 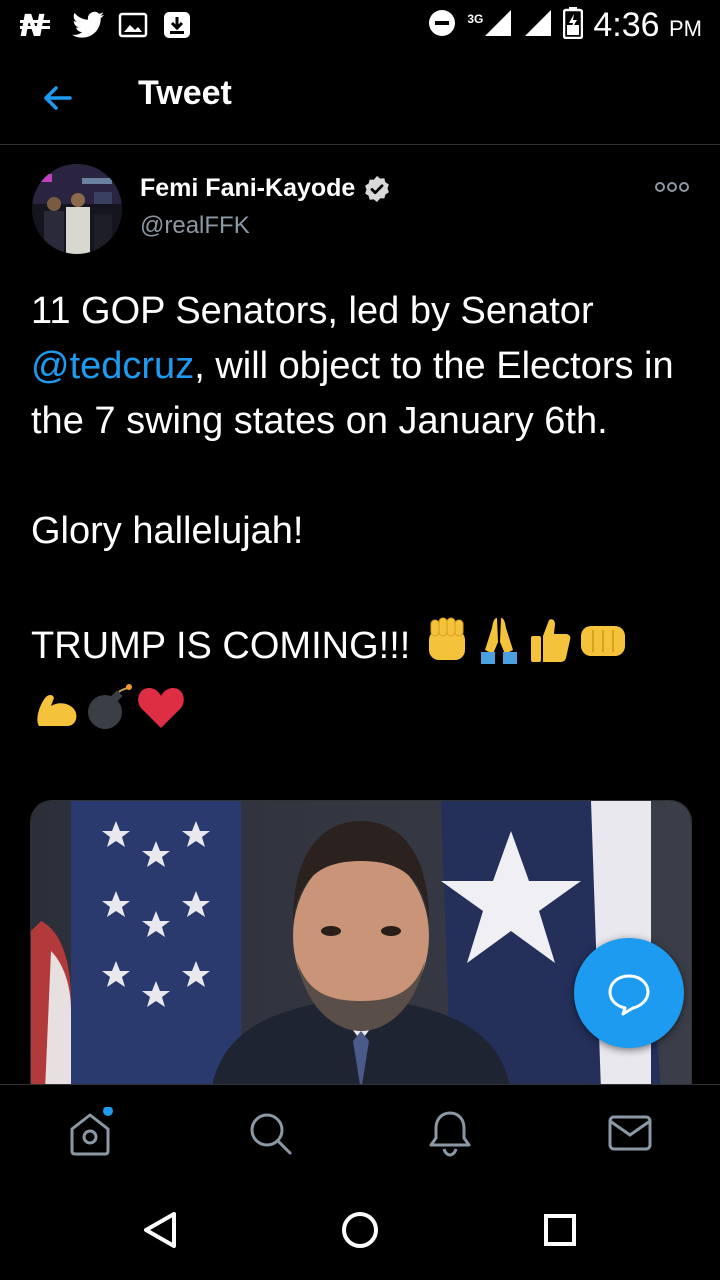 I want to click on recents-square-icon, so click(x=560, y=1230).